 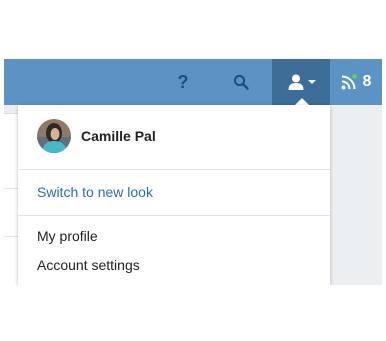 I want to click on search-icon, so click(x=241, y=82).